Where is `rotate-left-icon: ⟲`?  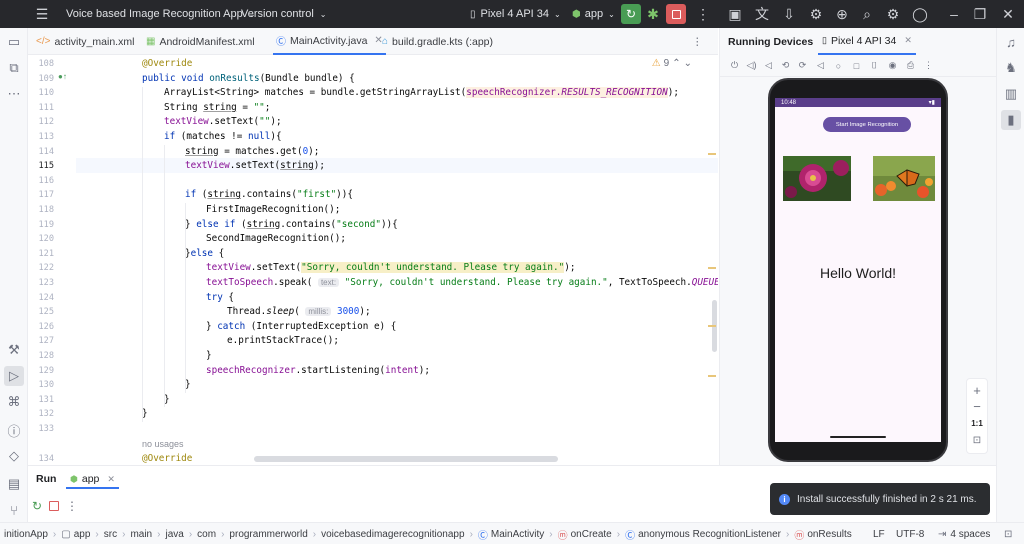
rotate-left-icon: ⟲ is located at coordinates (785, 65).